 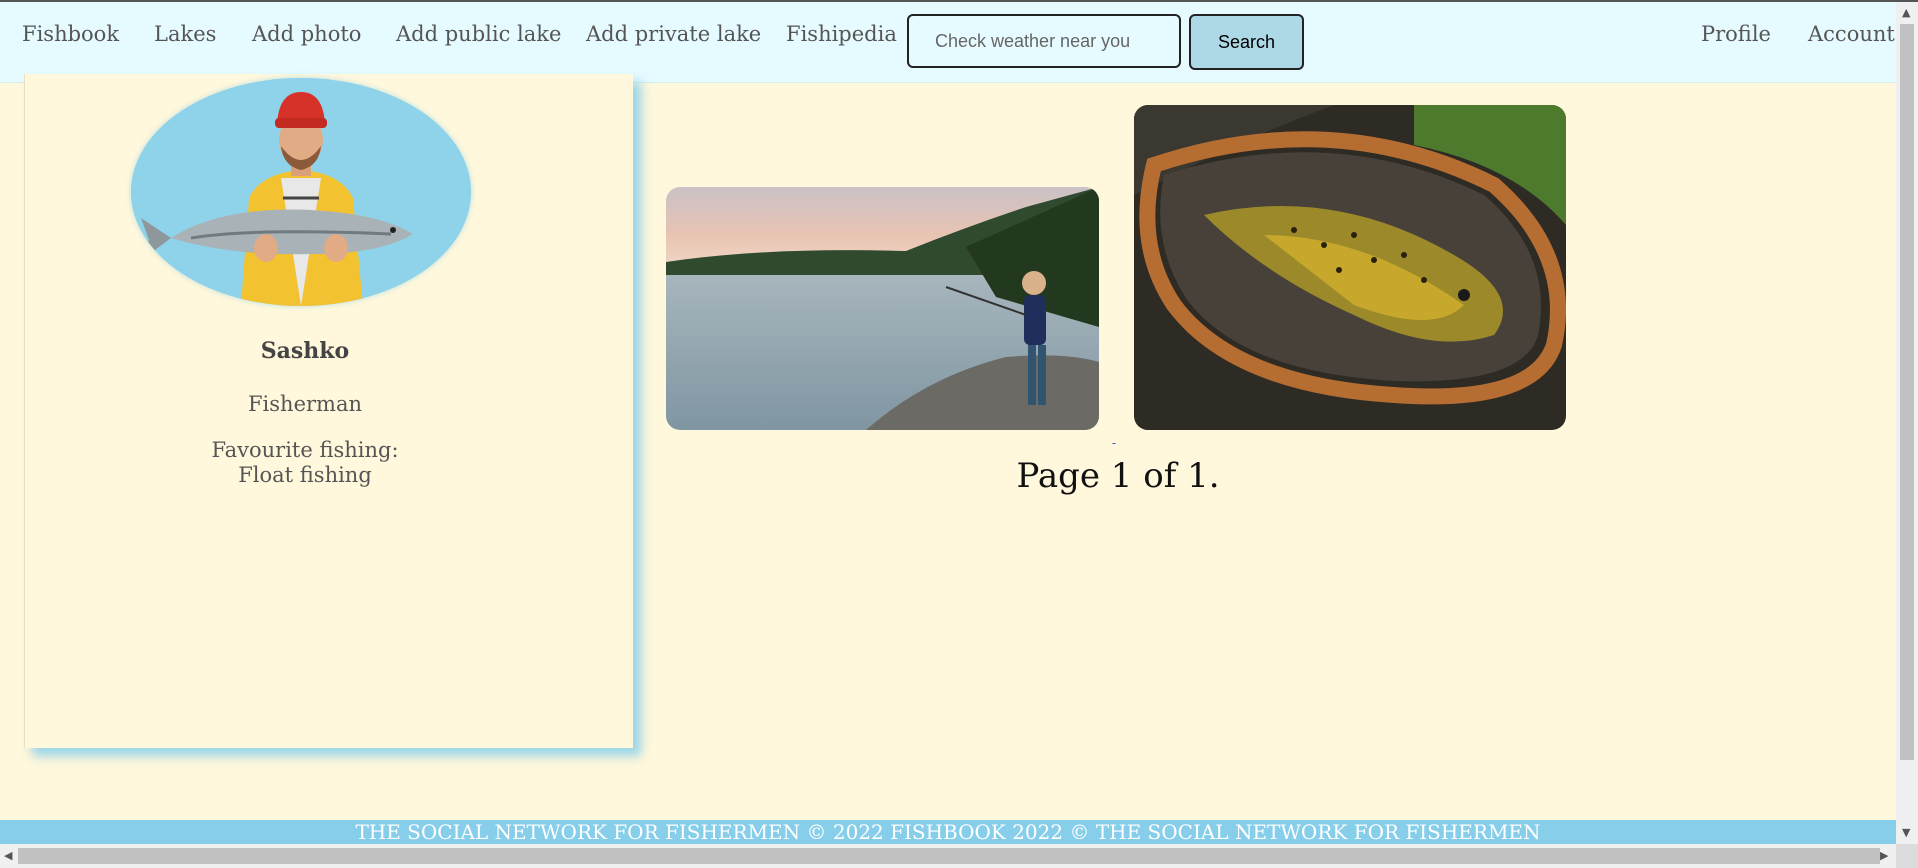 I want to click on trout-photo-image, so click(x=1350, y=267).